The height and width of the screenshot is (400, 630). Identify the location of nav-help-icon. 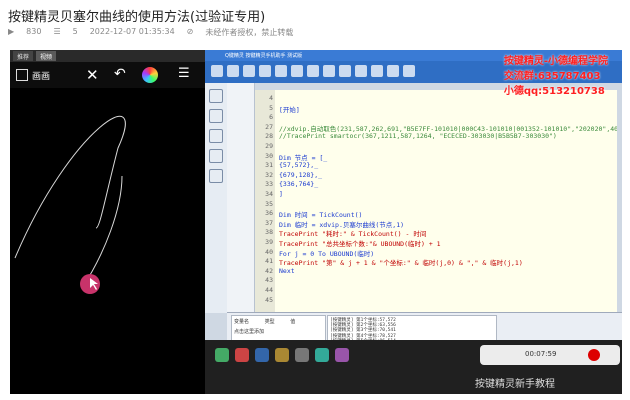
(216, 156).